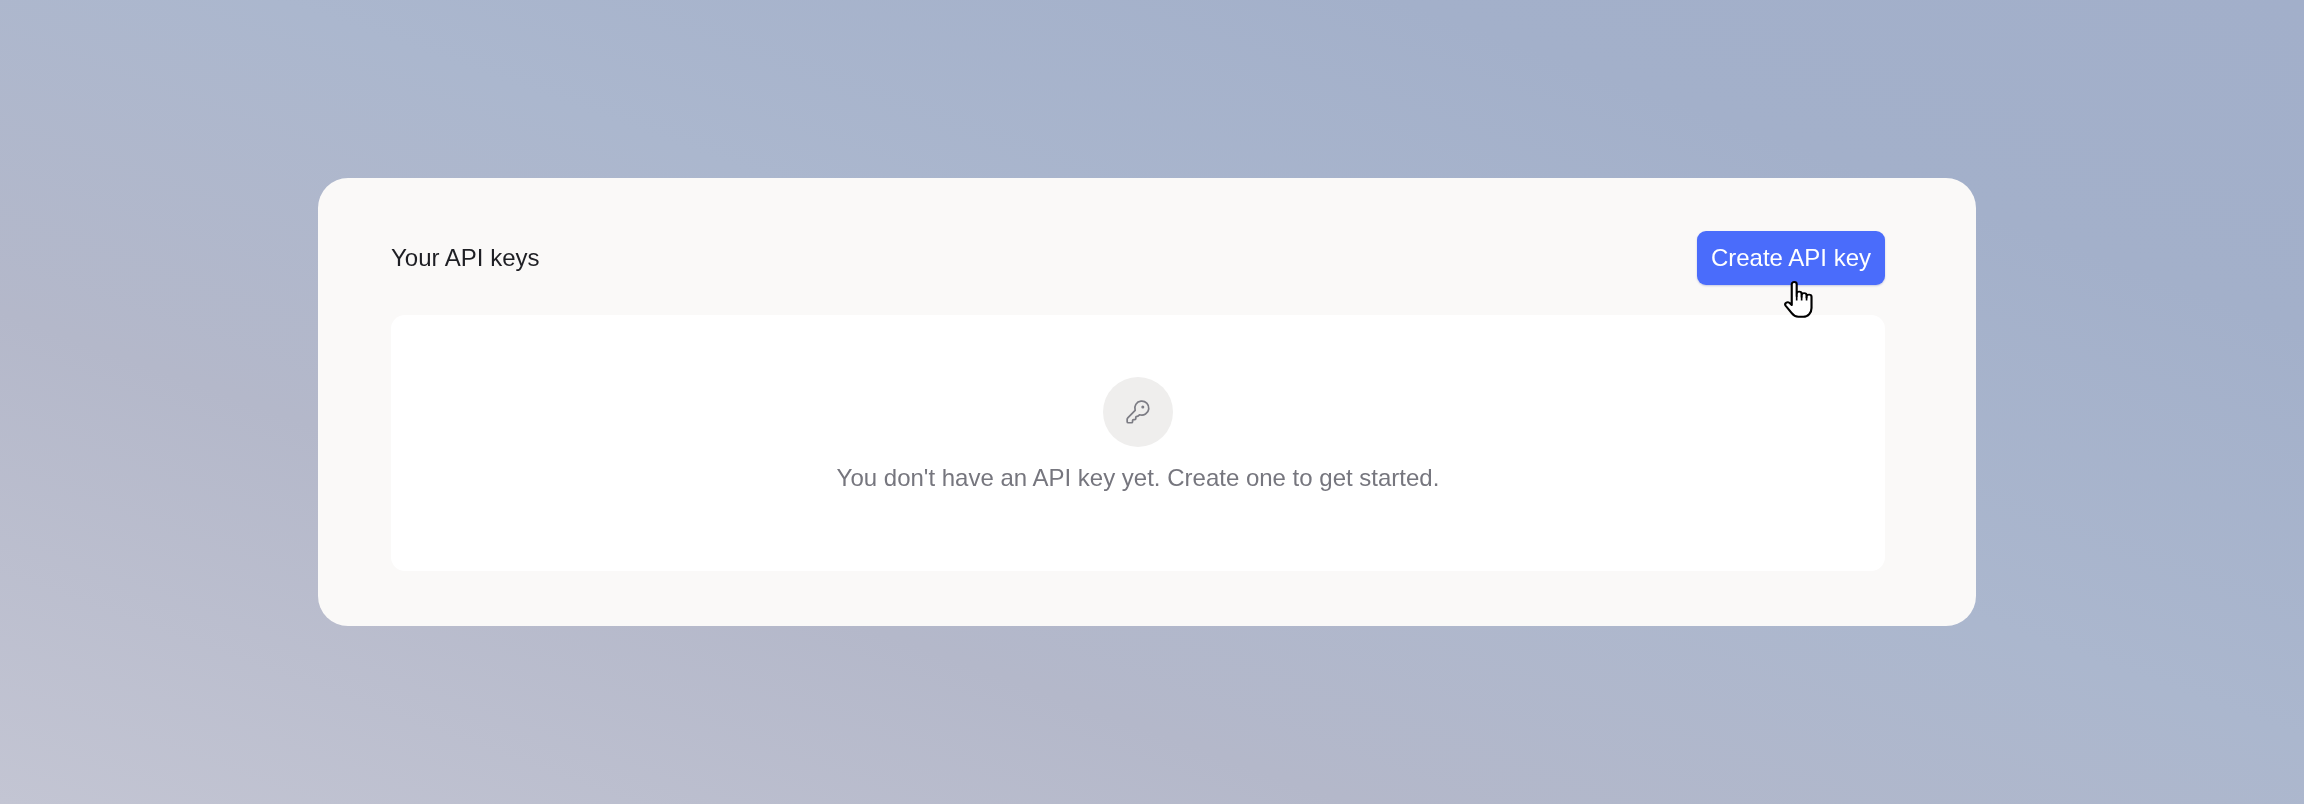 This screenshot has width=2304, height=804. Describe the element at coordinates (1138, 412) in the screenshot. I see `key-icon` at that location.